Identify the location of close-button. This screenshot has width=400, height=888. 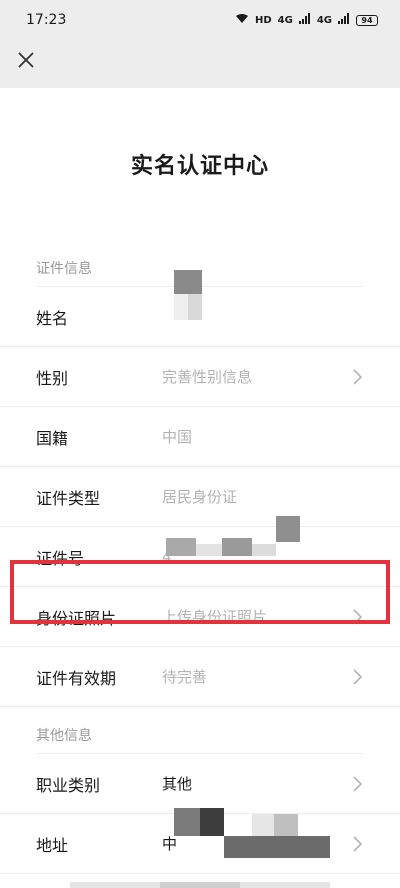
(26, 62).